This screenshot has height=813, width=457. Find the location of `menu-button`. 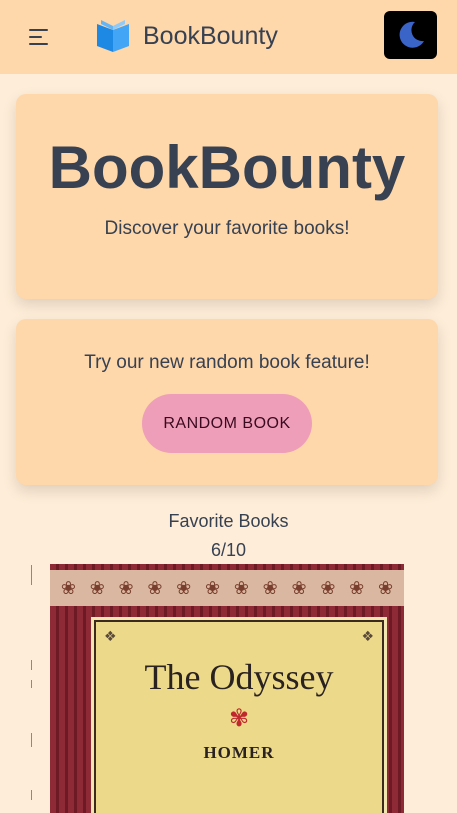

menu-button is located at coordinates (39, 37).